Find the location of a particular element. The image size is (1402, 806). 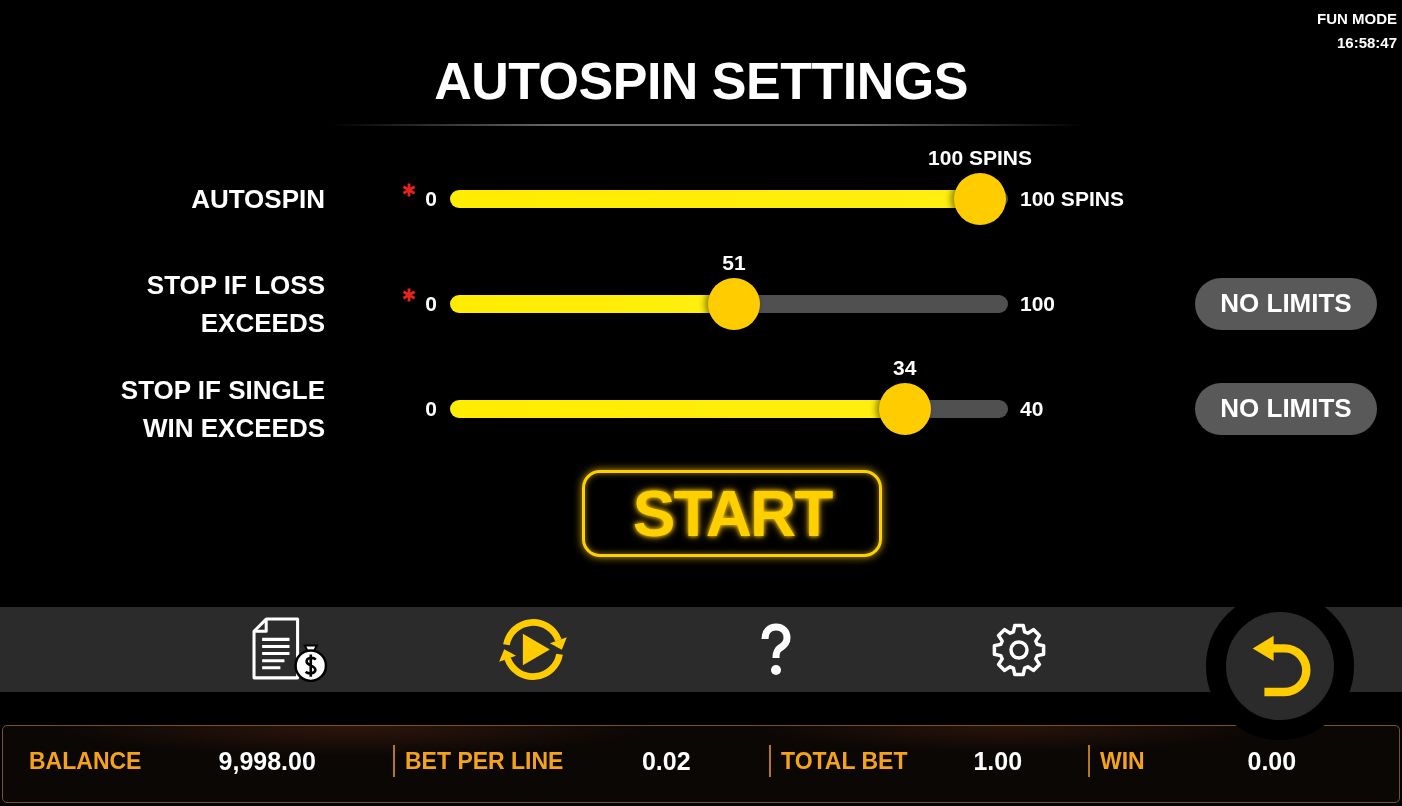

slider-label: STOP IF LOSS EXCEEDS is located at coordinates (235, 304).